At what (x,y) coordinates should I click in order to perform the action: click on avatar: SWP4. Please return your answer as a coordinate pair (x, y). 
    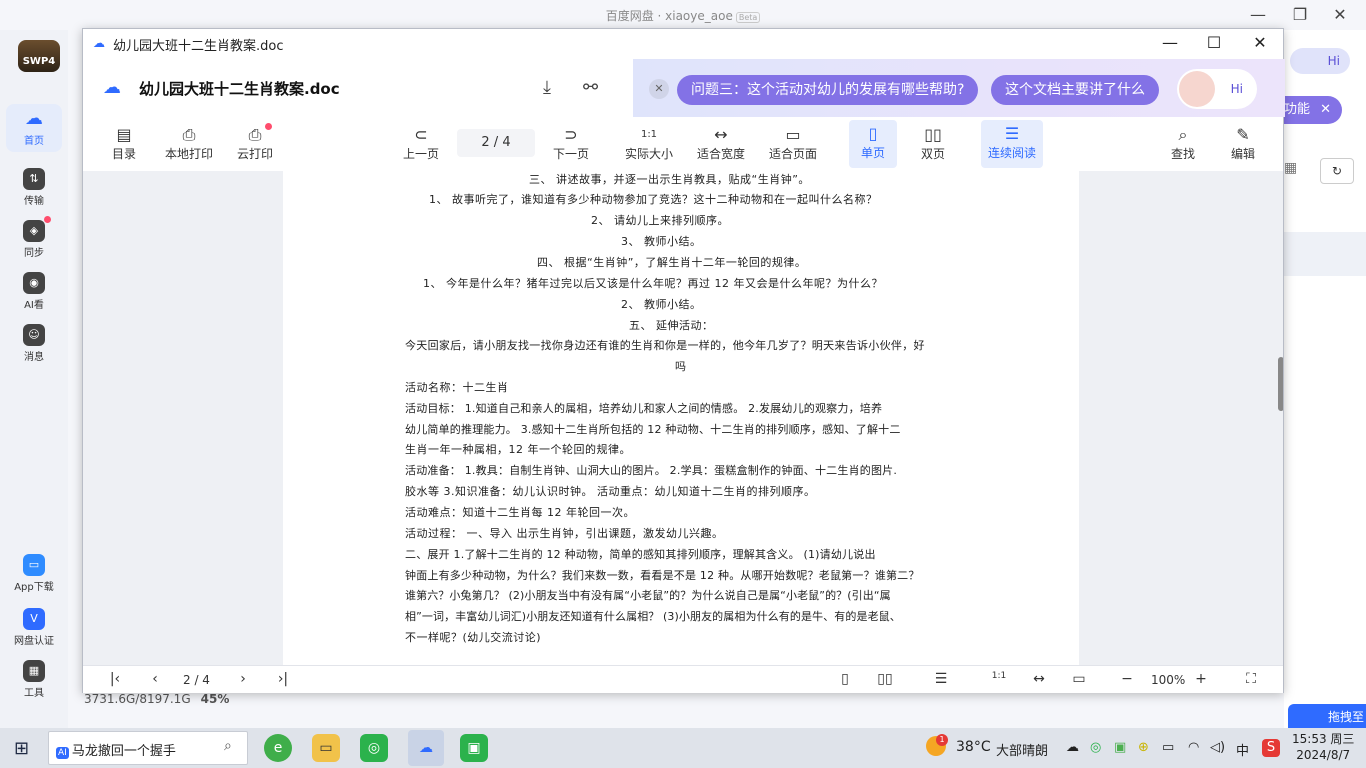
    Looking at the image, I should click on (39, 56).